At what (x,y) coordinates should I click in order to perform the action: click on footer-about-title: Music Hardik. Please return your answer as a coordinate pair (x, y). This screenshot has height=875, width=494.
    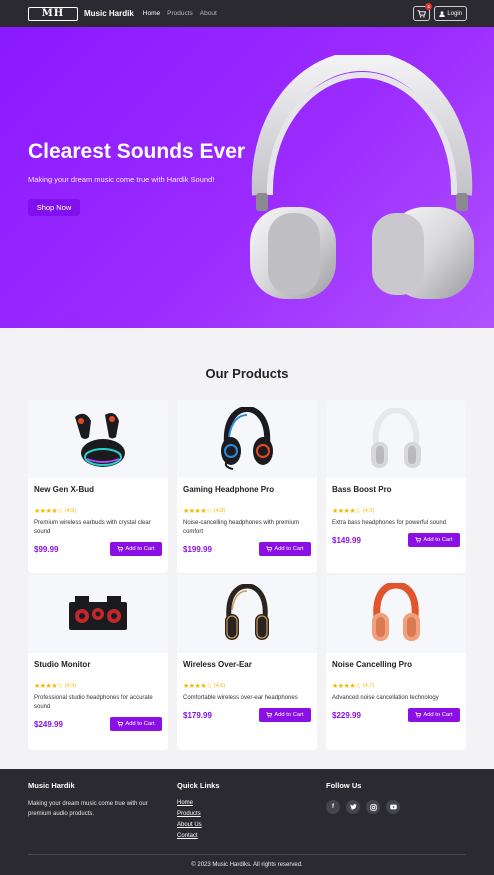
    Looking at the image, I should click on (51, 785).